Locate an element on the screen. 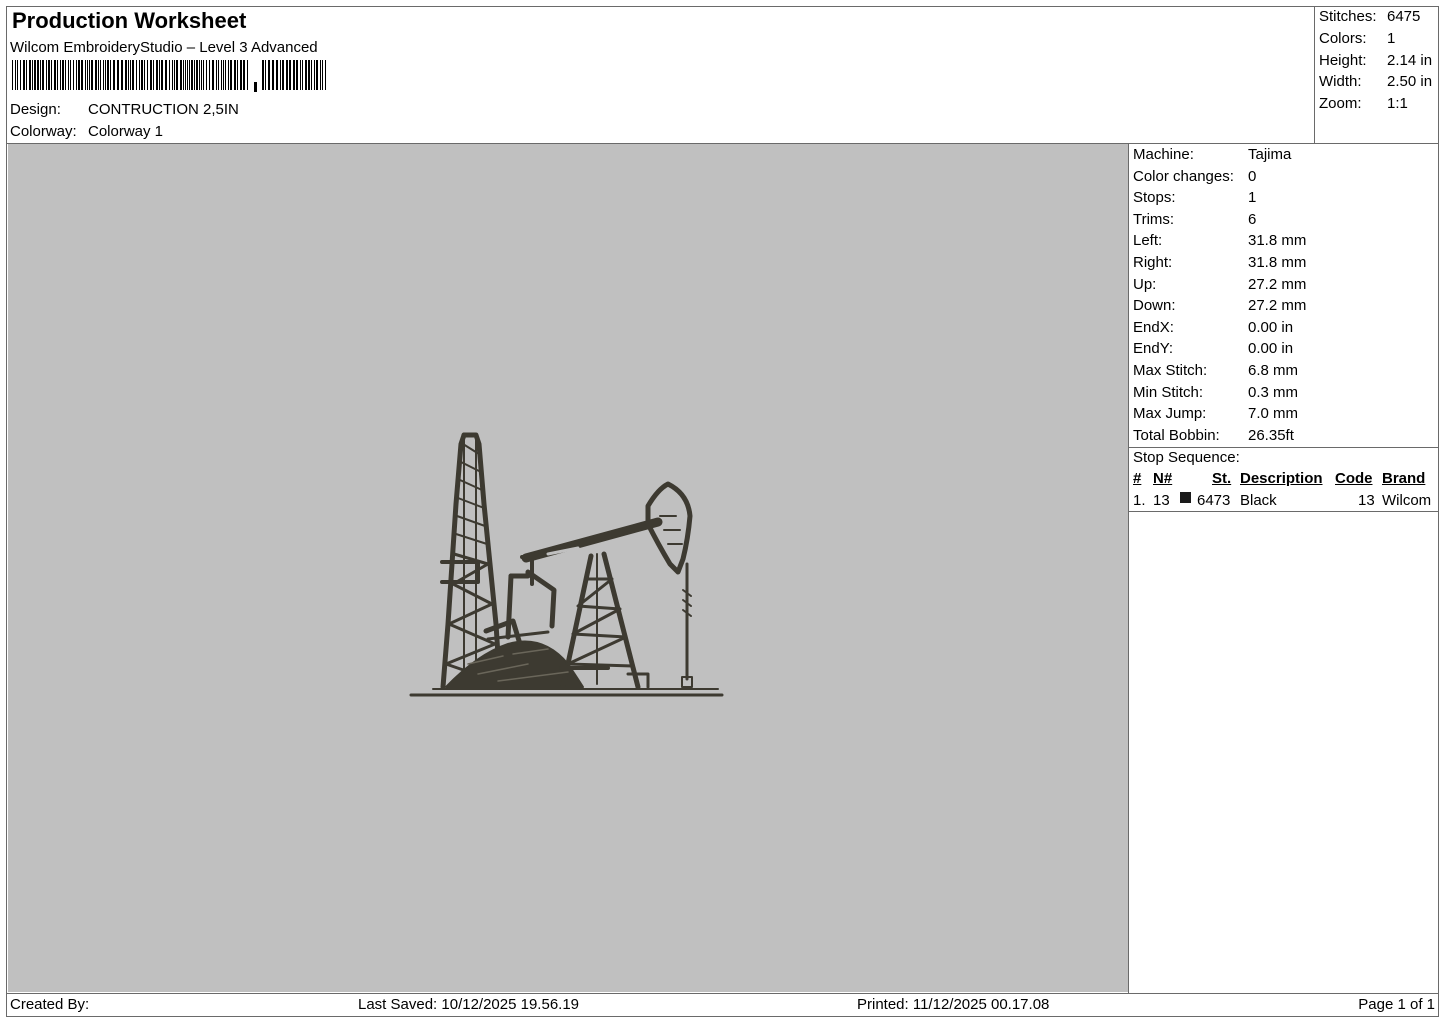  stitches-value: 6475 is located at coordinates (1404, 16).